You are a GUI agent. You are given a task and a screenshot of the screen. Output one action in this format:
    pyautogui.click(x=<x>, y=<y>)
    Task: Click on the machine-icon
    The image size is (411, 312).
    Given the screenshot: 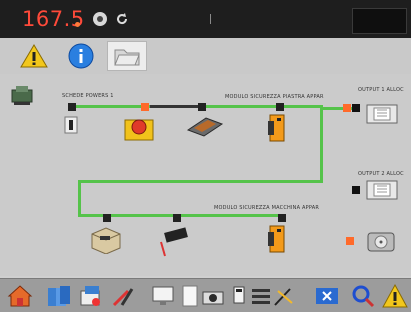 What is the action you would take?
    pyautogui.click(x=23, y=95)
    